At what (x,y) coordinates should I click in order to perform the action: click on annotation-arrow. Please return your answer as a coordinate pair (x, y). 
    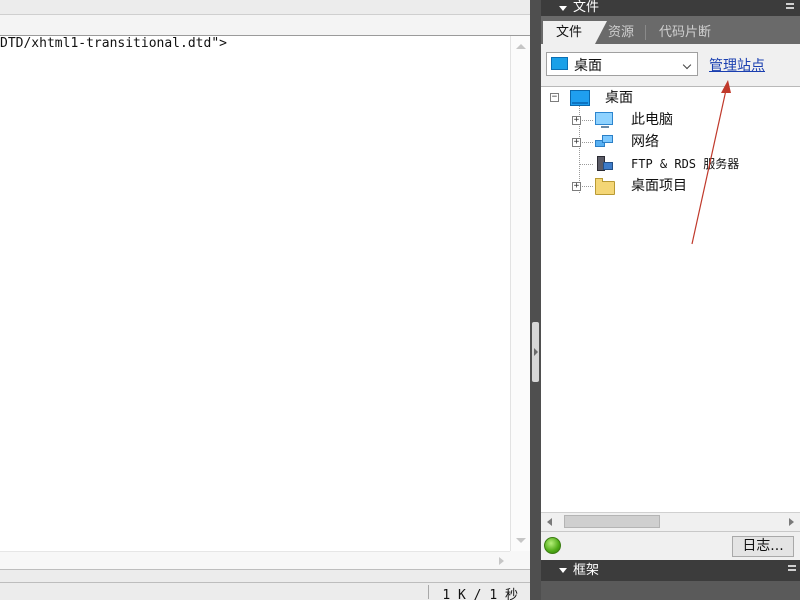
    Looking at the image, I should click on (711, 162).